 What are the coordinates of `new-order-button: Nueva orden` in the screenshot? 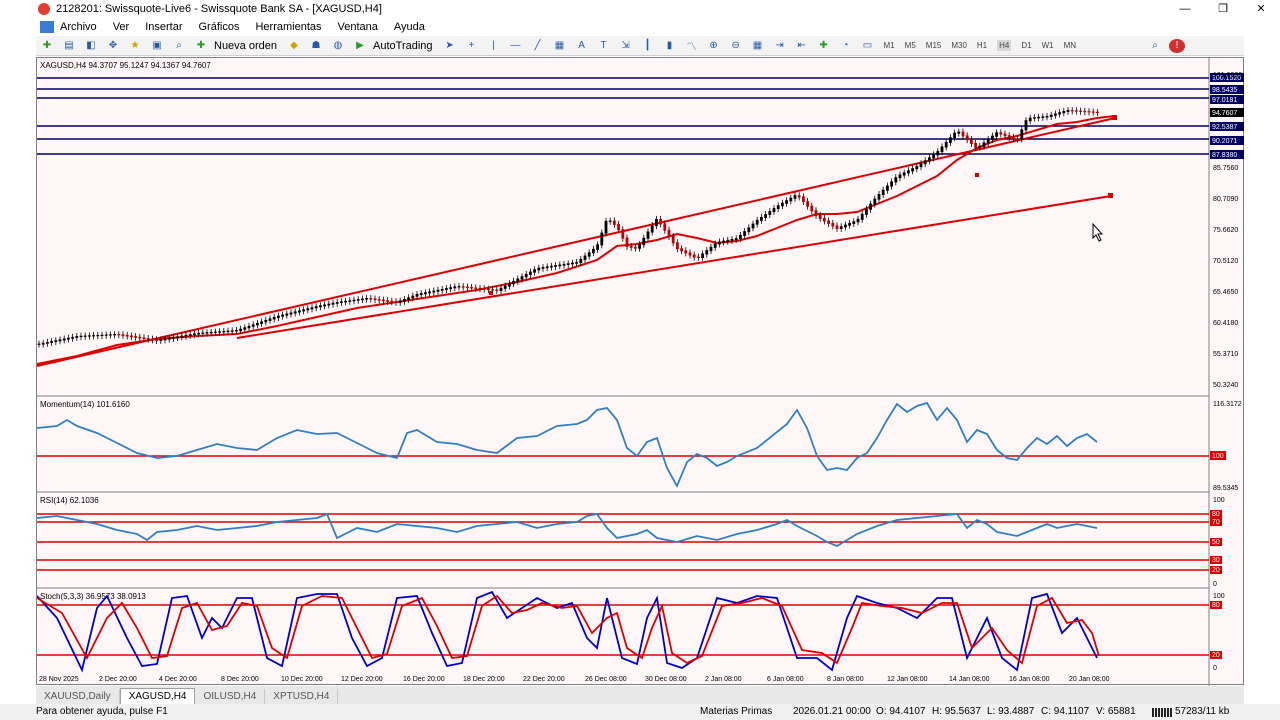 It's located at (245, 46).